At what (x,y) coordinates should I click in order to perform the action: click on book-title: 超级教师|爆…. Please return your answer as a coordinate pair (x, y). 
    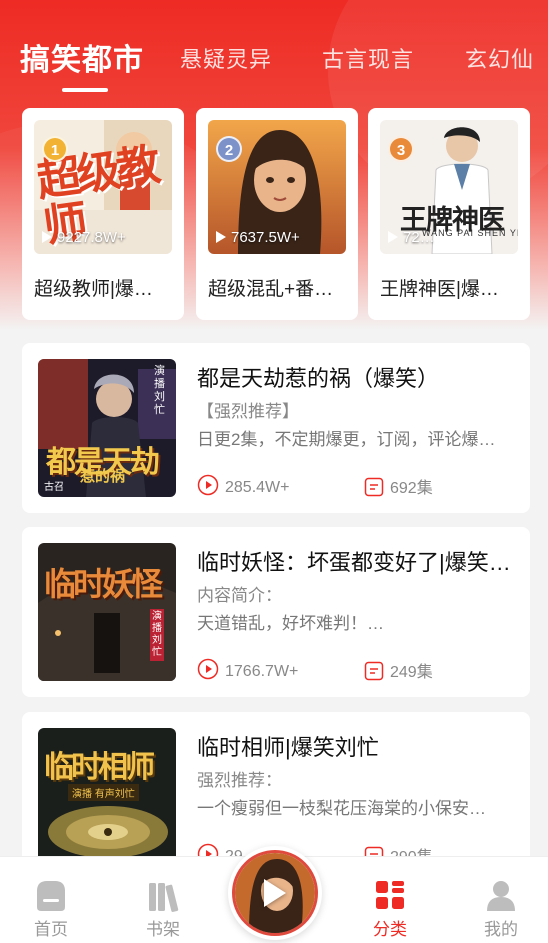
    Looking at the image, I should click on (93, 289).